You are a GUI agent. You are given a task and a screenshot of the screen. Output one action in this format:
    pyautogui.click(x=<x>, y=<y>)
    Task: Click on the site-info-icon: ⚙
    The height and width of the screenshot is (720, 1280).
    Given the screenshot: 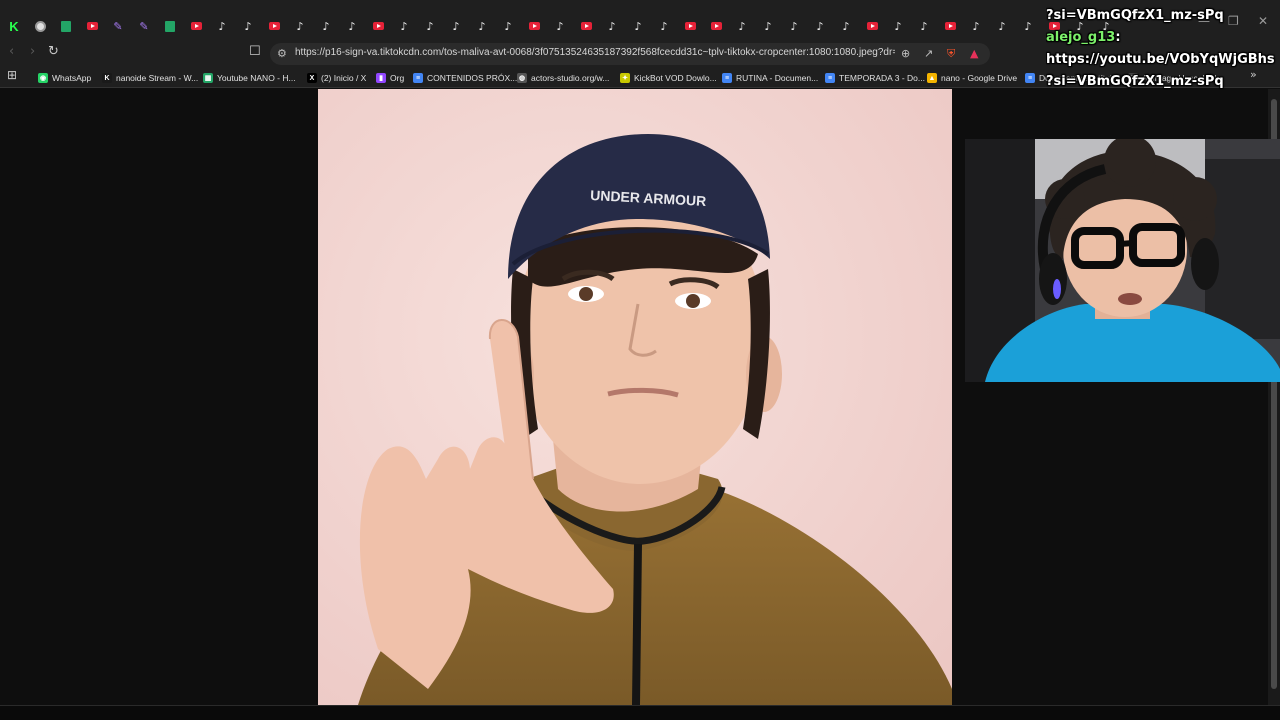 What is the action you would take?
    pyautogui.click(x=282, y=53)
    